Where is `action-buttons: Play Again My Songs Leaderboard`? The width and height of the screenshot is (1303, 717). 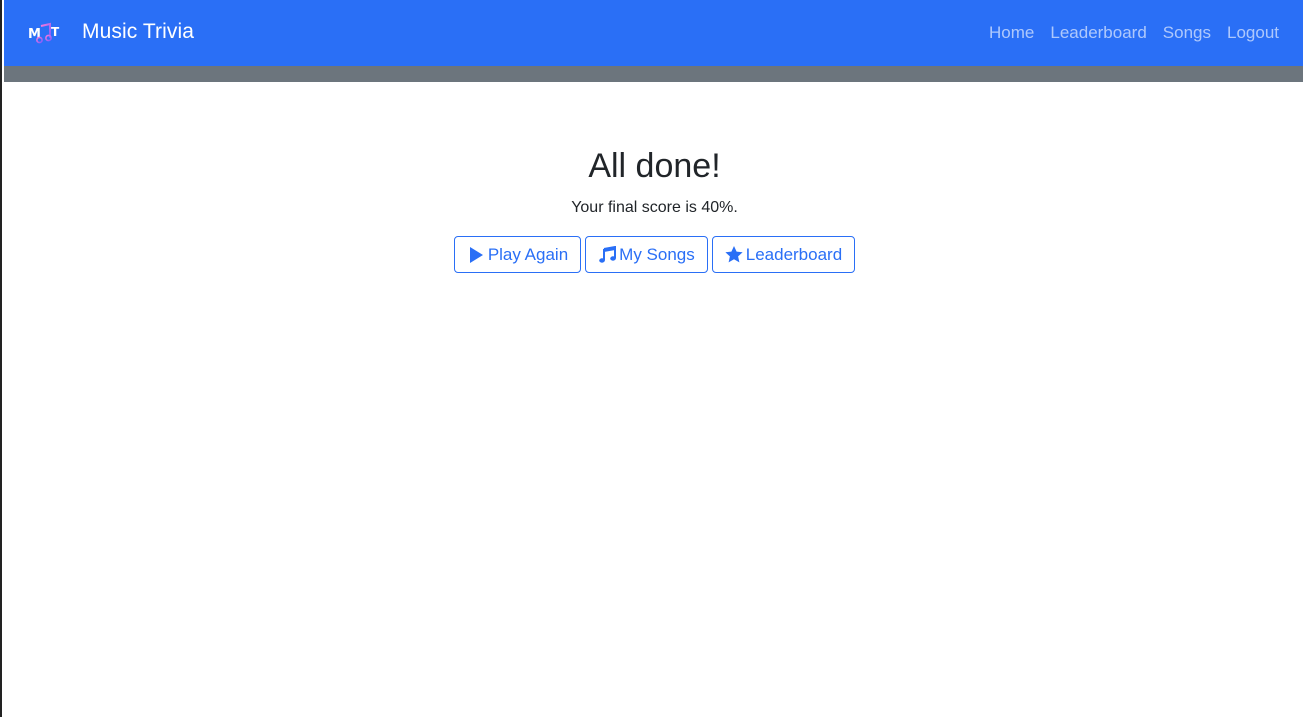
action-buttons: Play Again My Songs Leaderboard is located at coordinates (653, 254).